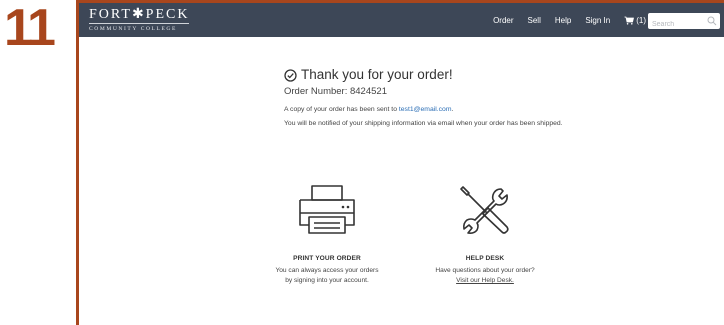  Describe the element at coordinates (133, 29) in the screenshot. I see `logo-subtitle: COMMUNITY COLLEGE` at that location.